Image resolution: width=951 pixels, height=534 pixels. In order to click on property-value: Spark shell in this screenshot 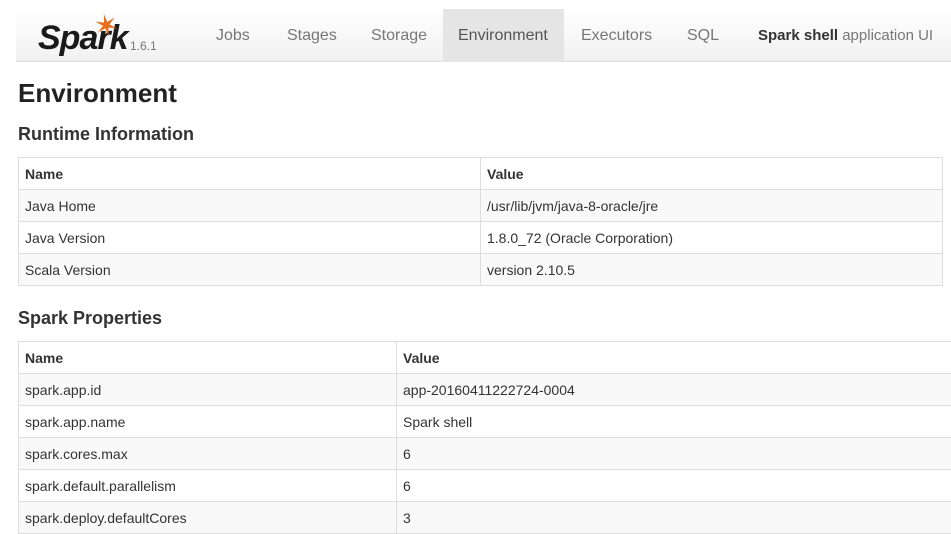, I will do `click(674, 422)`.